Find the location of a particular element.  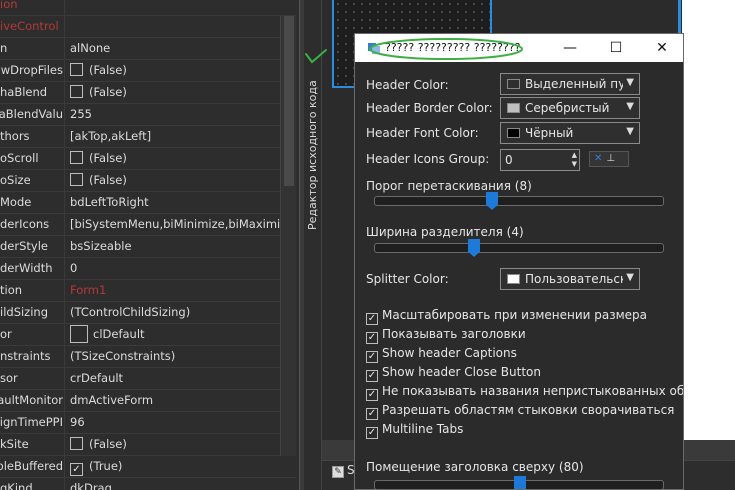

property-value: [akTop,akLeft] is located at coordinates (173, 136).